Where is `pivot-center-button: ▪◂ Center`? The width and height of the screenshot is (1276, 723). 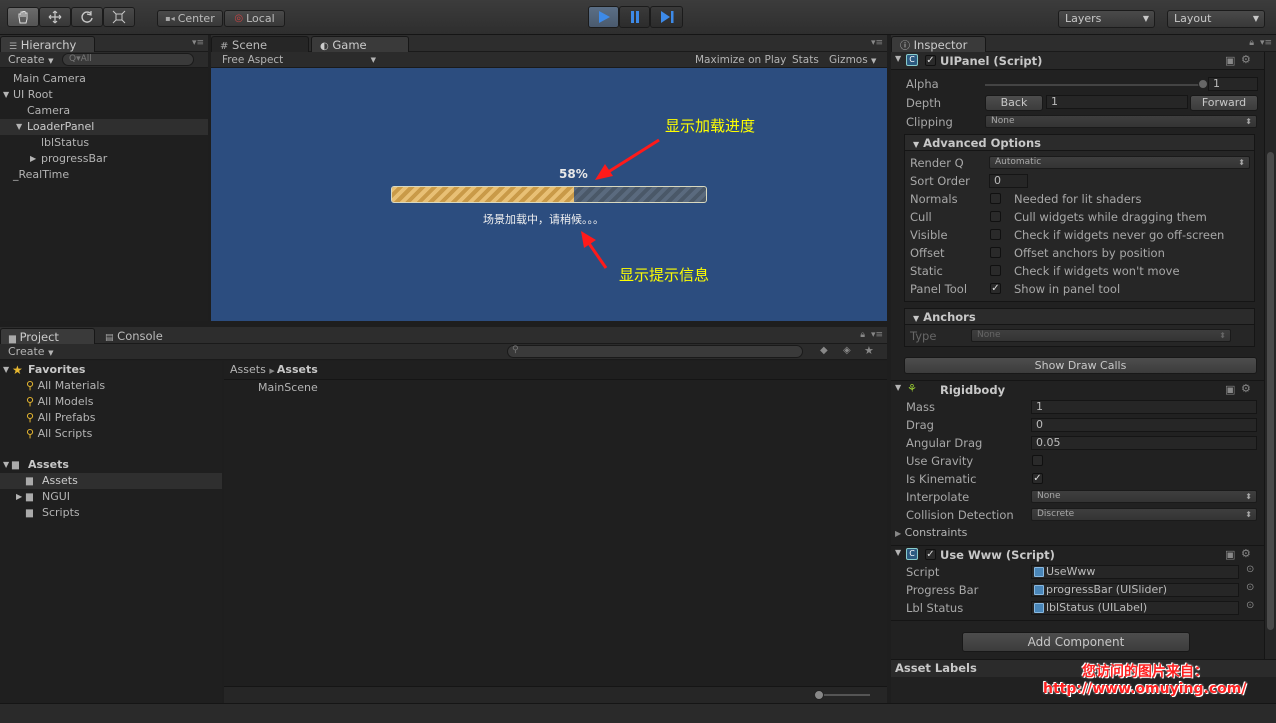 pivot-center-button: ▪◂ Center is located at coordinates (190, 18).